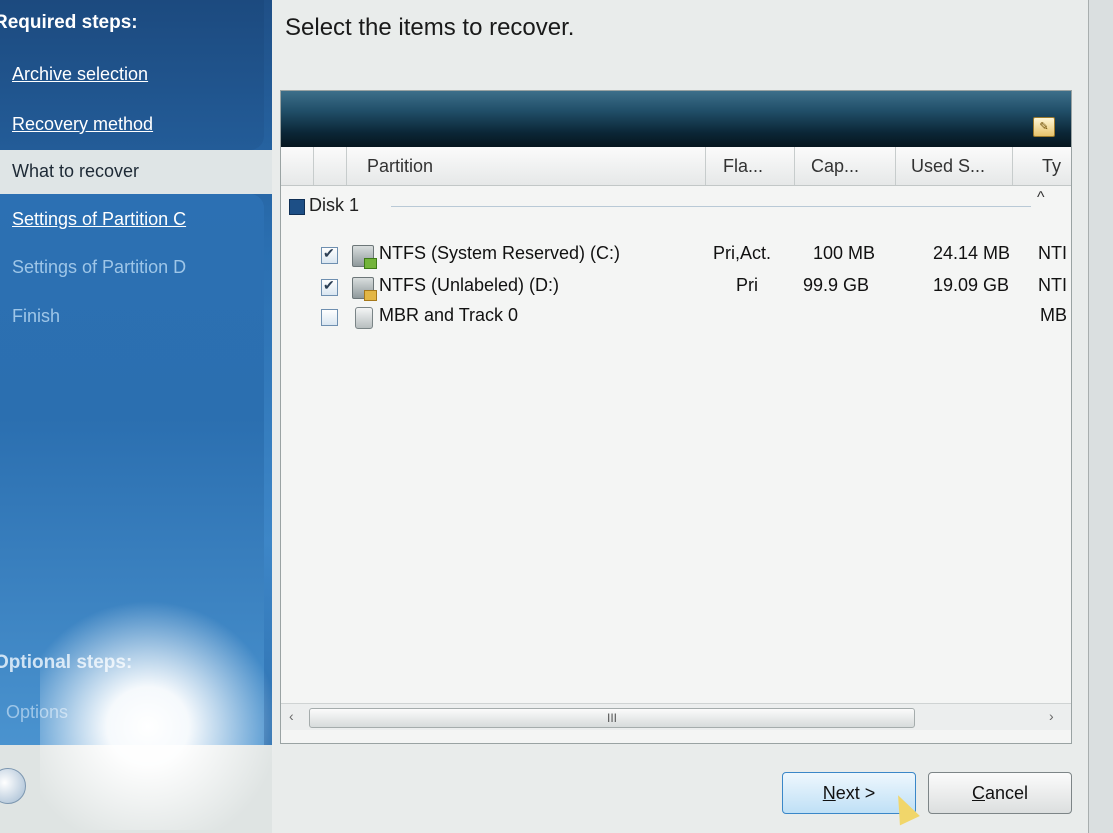 This screenshot has height=833, width=1113. I want to click on cancel-button: Cancel, so click(1000, 793).